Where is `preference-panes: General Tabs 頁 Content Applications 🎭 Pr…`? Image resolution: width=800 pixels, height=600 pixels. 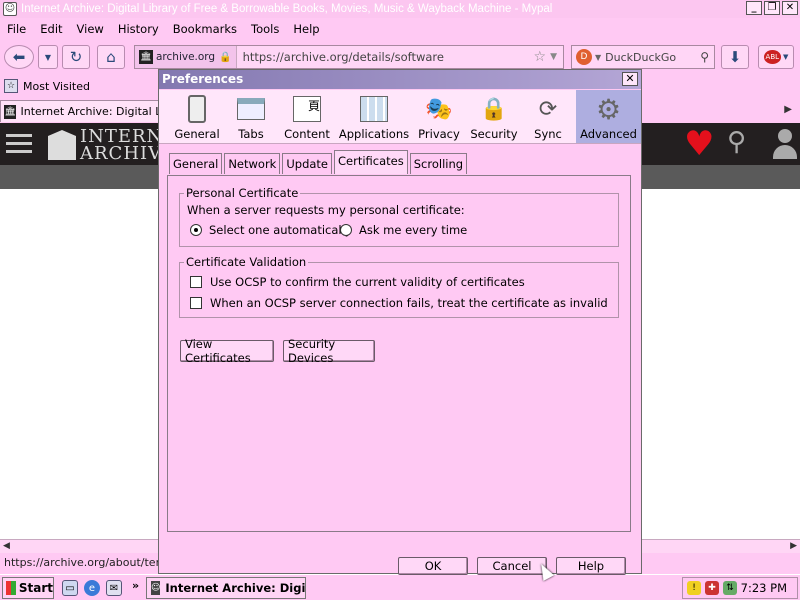
preference-panes: General Tabs 頁 Content Applications 🎭 Pr… is located at coordinates (400, 117).